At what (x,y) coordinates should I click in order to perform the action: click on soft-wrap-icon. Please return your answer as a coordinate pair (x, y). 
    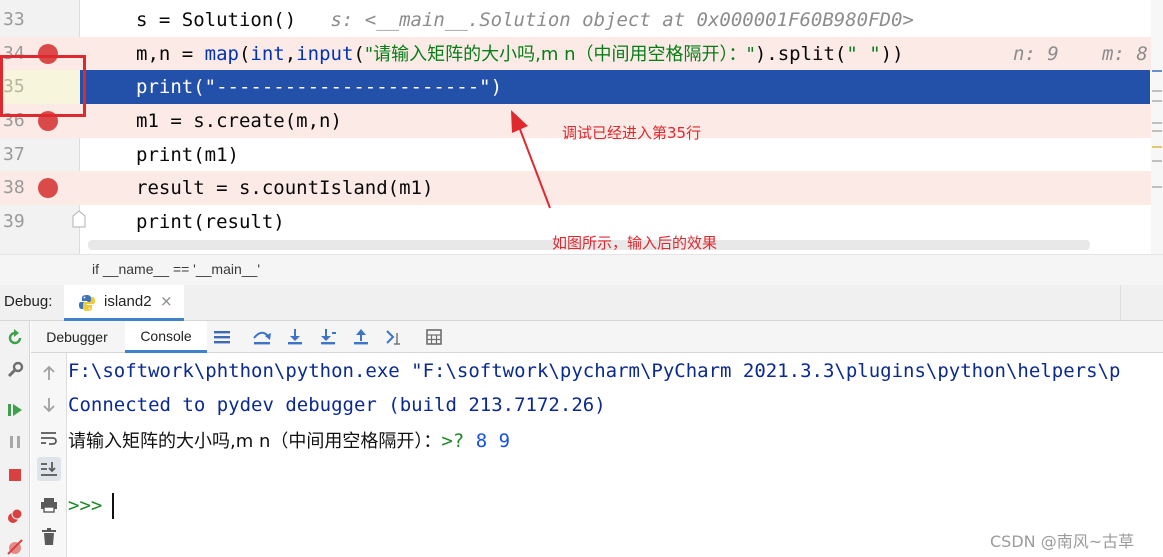
    Looking at the image, I should click on (49, 438).